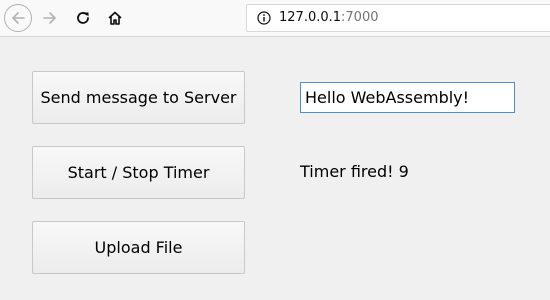  I want to click on home-button, so click(115, 18).